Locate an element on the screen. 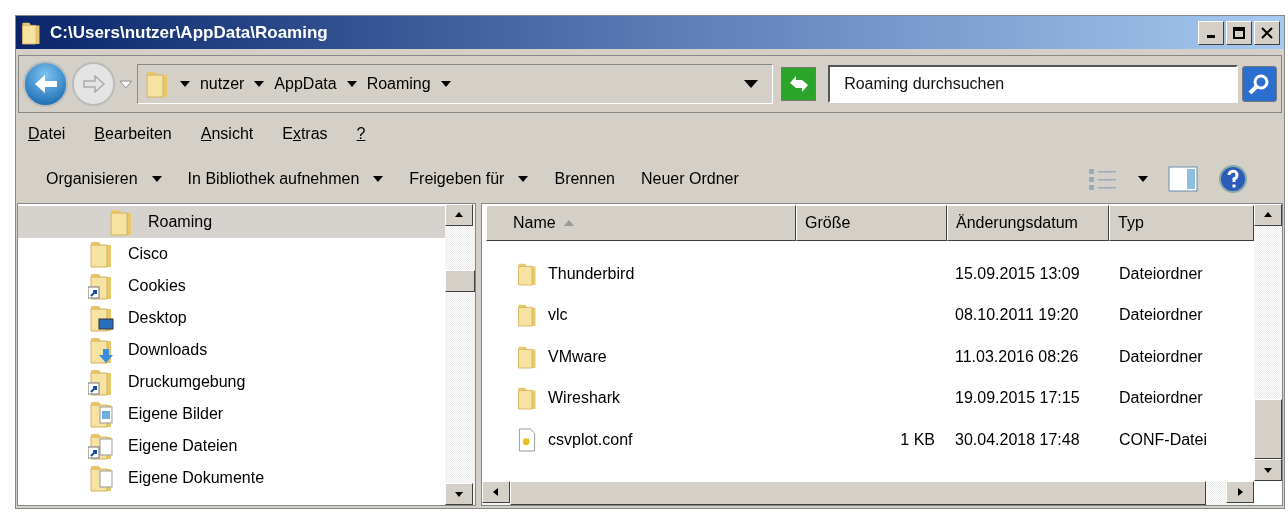 Image resolution: width=1288 pixels, height=513 pixels. file-size: 1 KB is located at coordinates (917, 439).